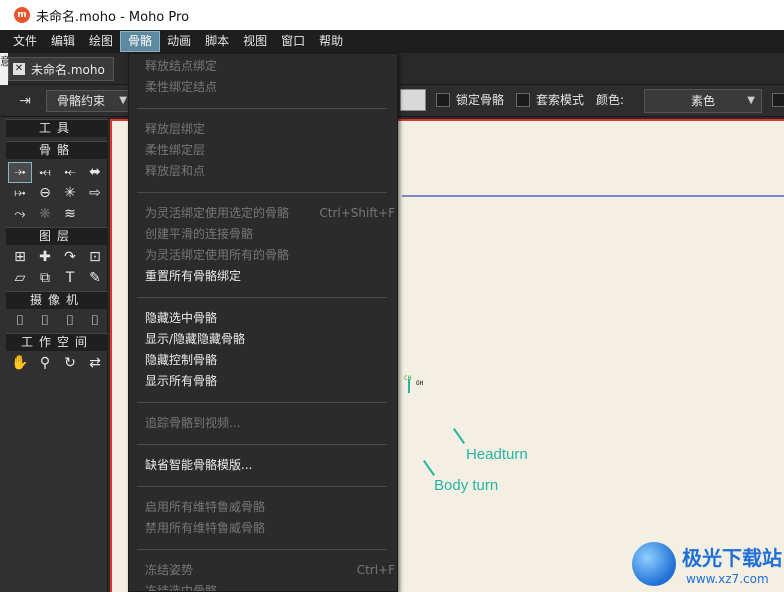  Describe the element at coordinates (271, 360) in the screenshot. I see `menu-item-hide-control-bones: 隐藏控制骨骼` at that location.